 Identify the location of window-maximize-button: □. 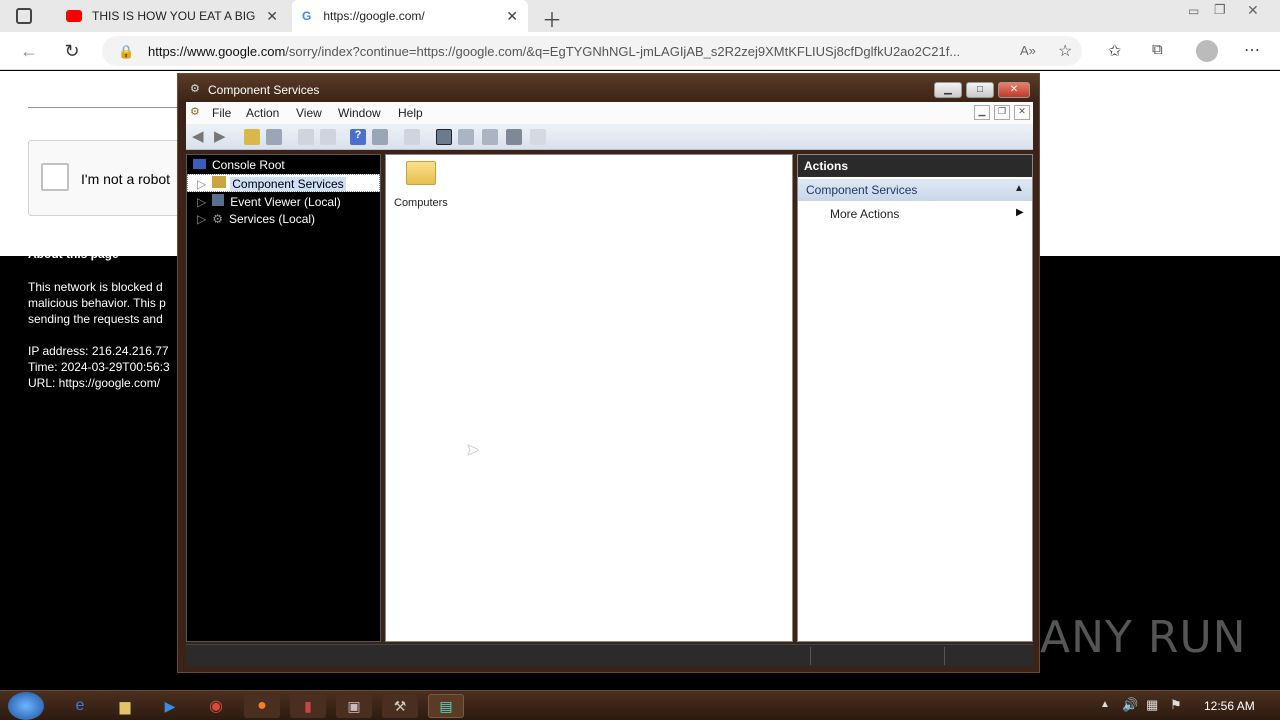
(980, 90).